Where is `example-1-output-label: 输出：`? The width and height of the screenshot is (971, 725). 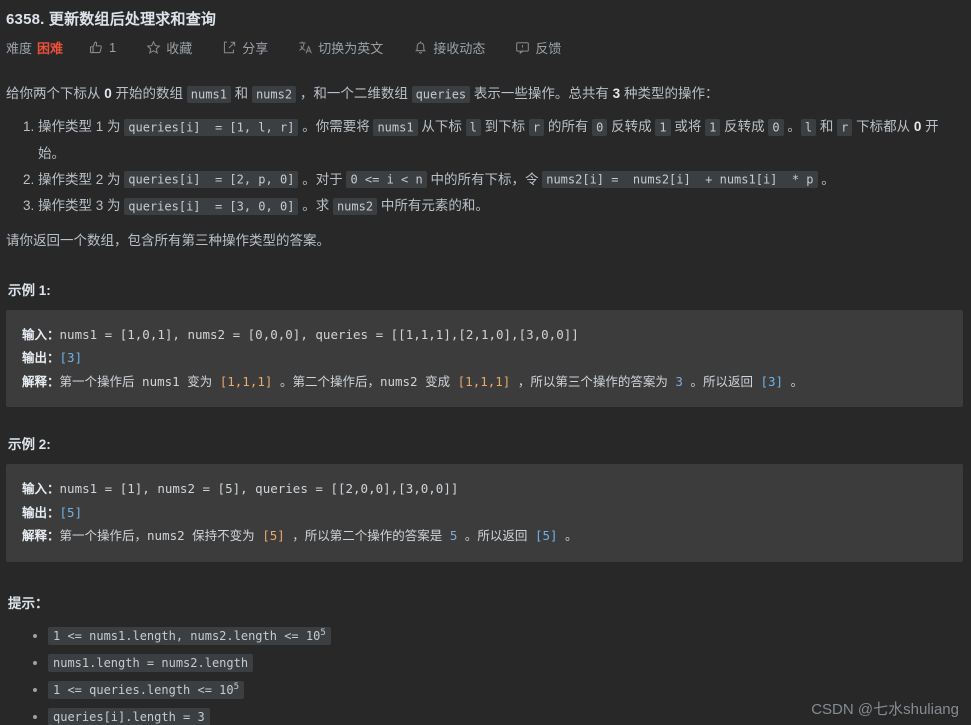 example-1-output-label: 输出： is located at coordinates (41, 358).